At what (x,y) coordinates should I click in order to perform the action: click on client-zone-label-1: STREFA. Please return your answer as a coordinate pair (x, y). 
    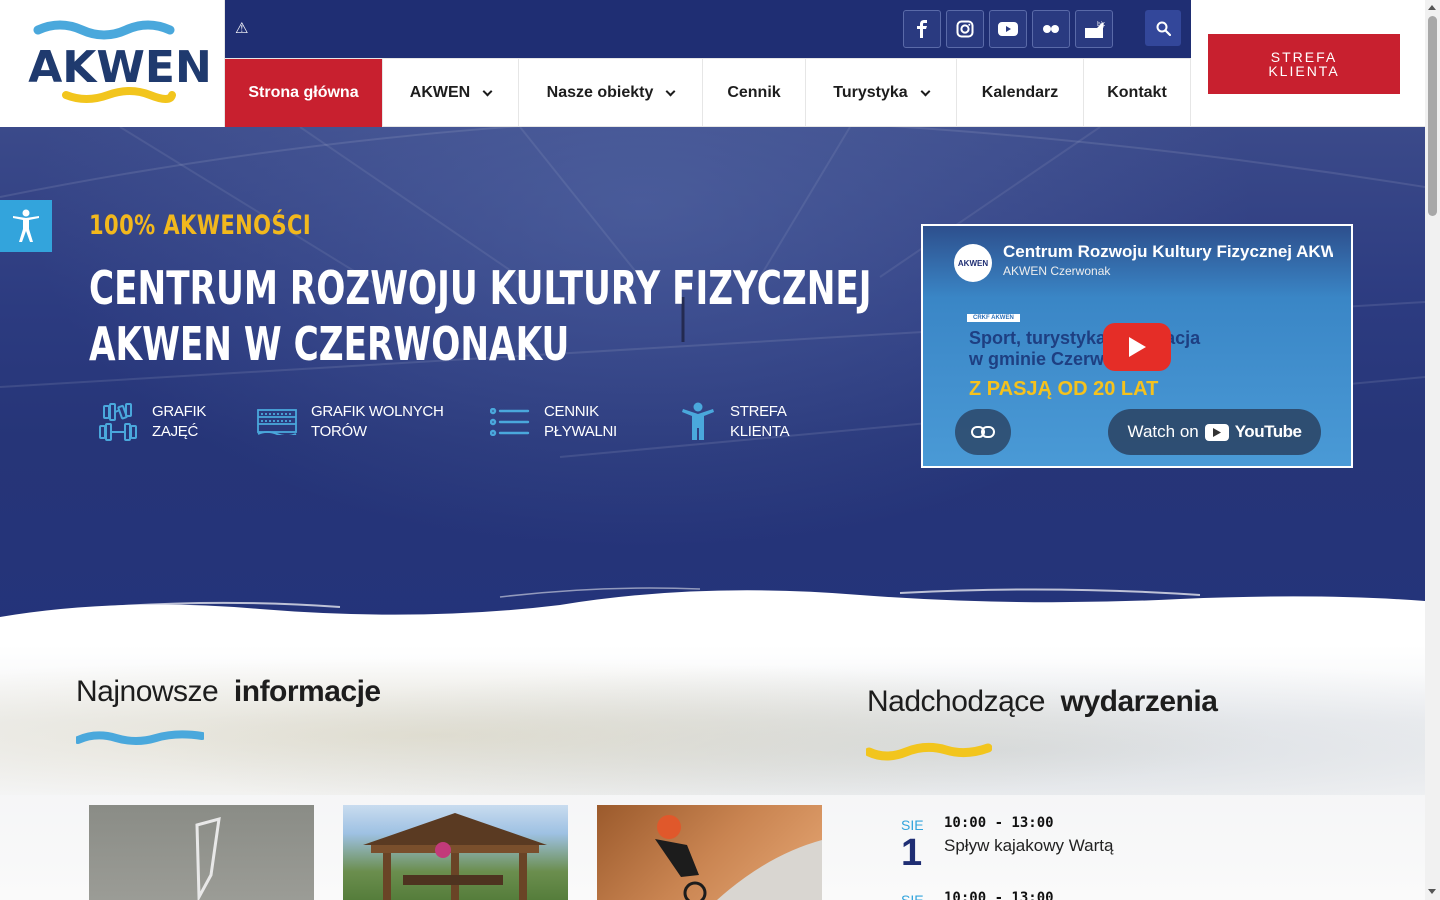
    Looking at the image, I should click on (1304, 57).